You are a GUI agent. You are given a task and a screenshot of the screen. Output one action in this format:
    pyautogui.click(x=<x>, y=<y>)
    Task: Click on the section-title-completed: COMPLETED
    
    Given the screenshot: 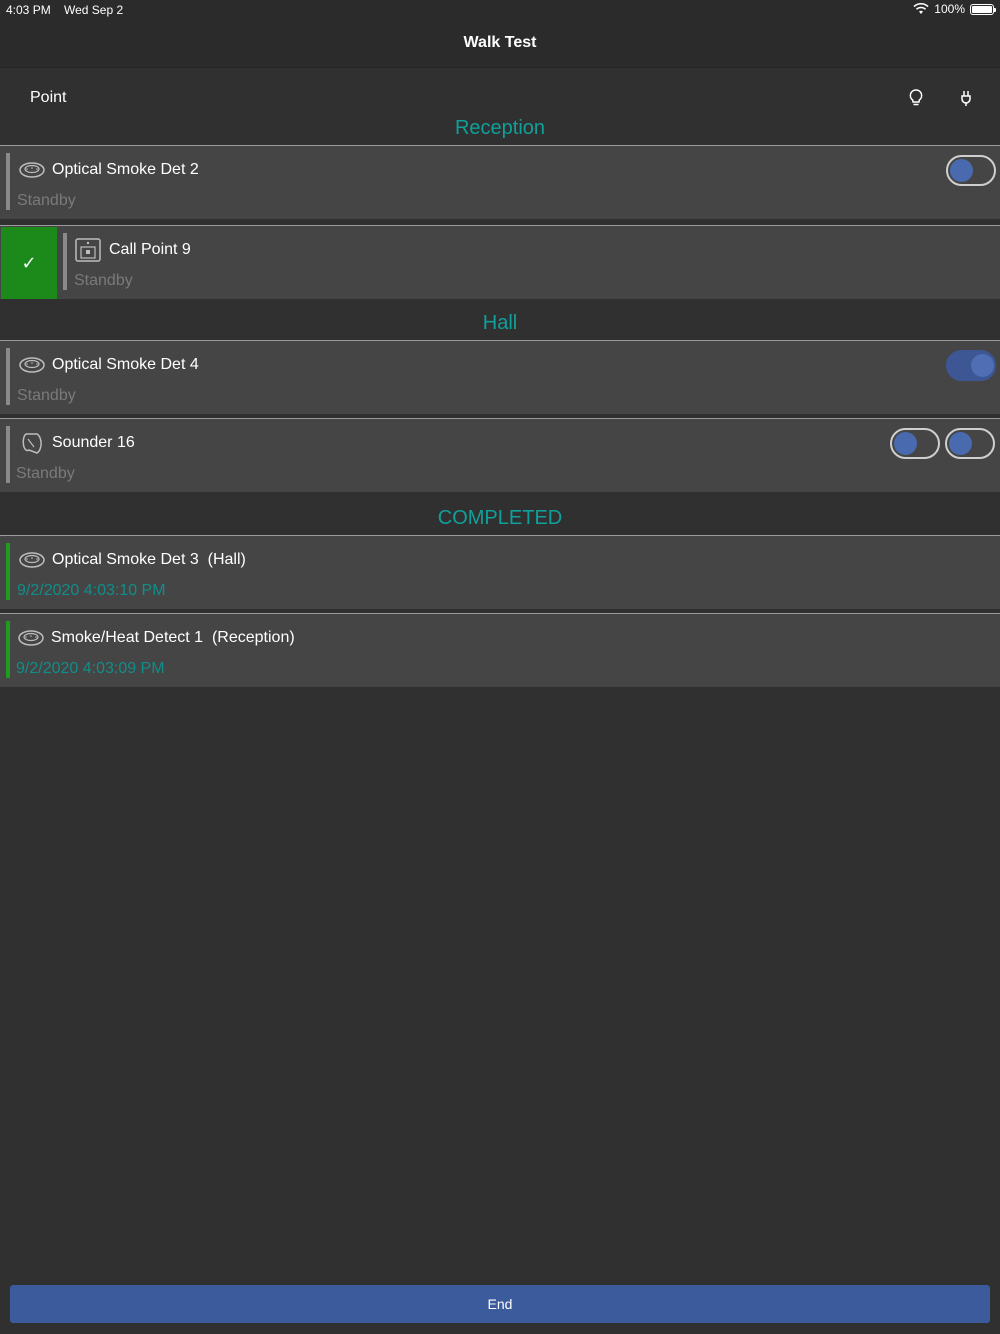 What is the action you would take?
    pyautogui.click(x=500, y=518)
    